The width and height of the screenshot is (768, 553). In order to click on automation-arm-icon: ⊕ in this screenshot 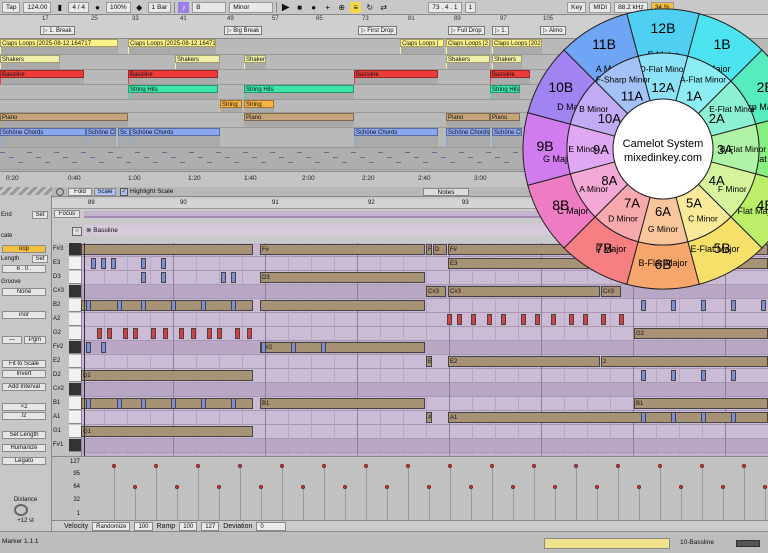, I will do `click(341, 7)`.